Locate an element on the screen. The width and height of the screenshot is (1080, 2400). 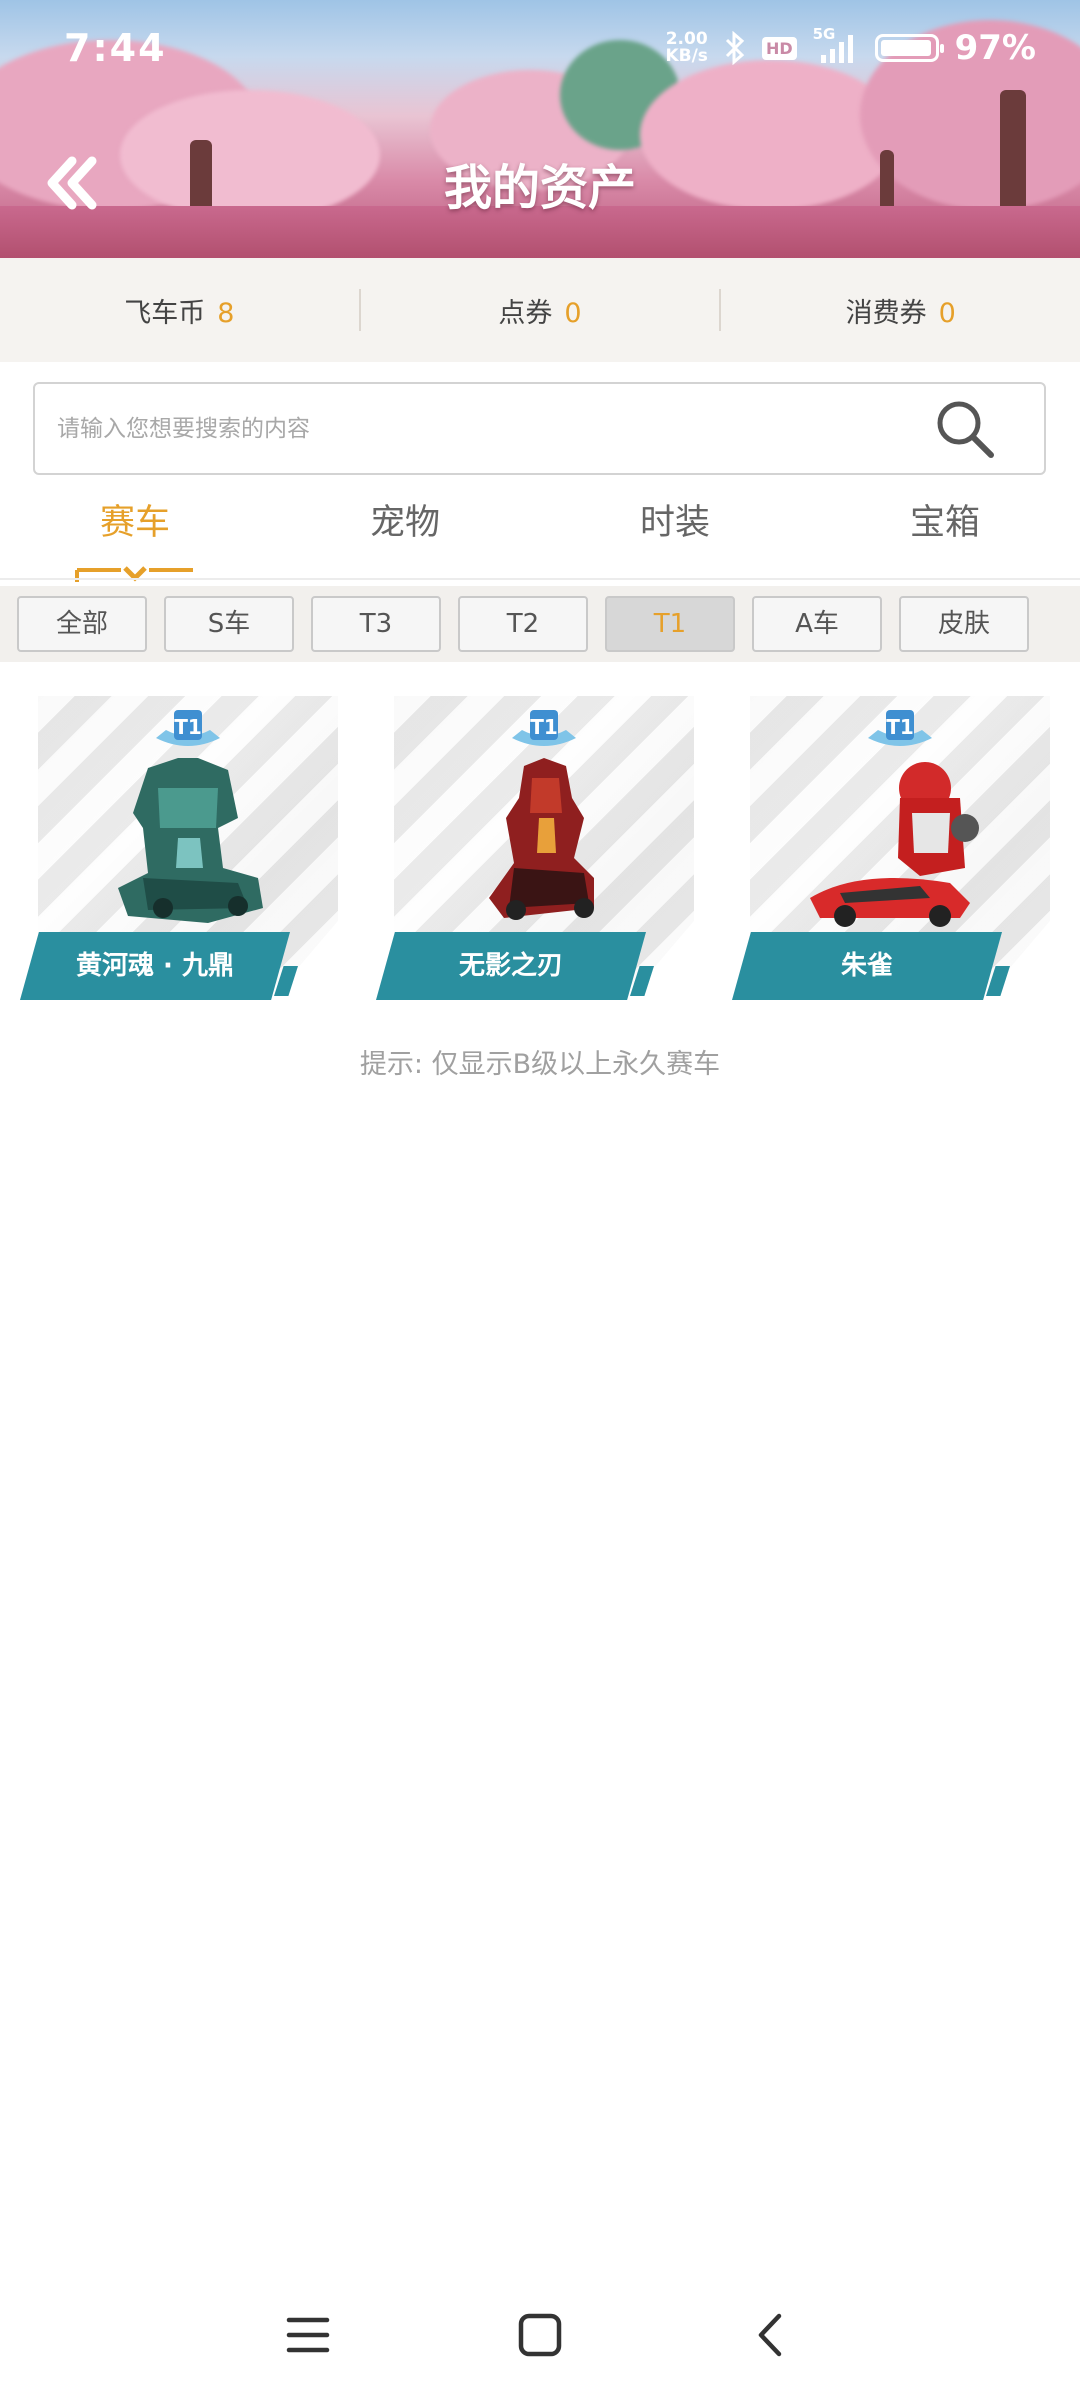
category-tabs: 赛车 宠物 时装 宝箱 is located at coordinates (540, 535).